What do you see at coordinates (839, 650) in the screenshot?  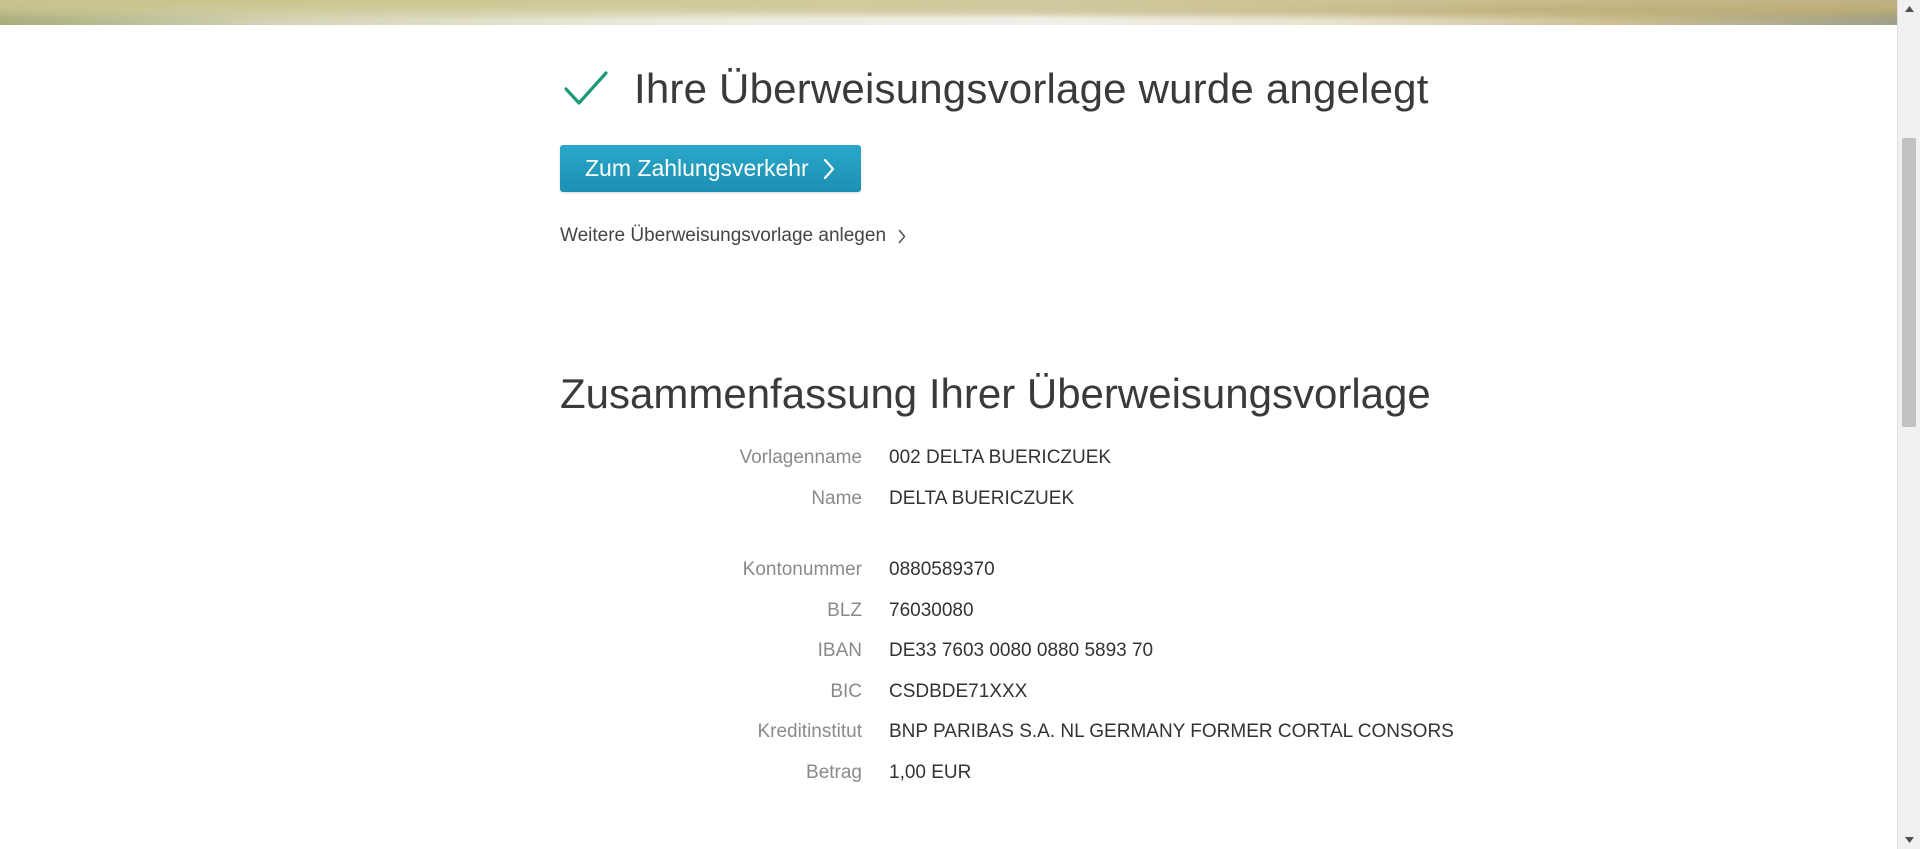 I see `row-label: IBAN` at bounding box center [839, 650].